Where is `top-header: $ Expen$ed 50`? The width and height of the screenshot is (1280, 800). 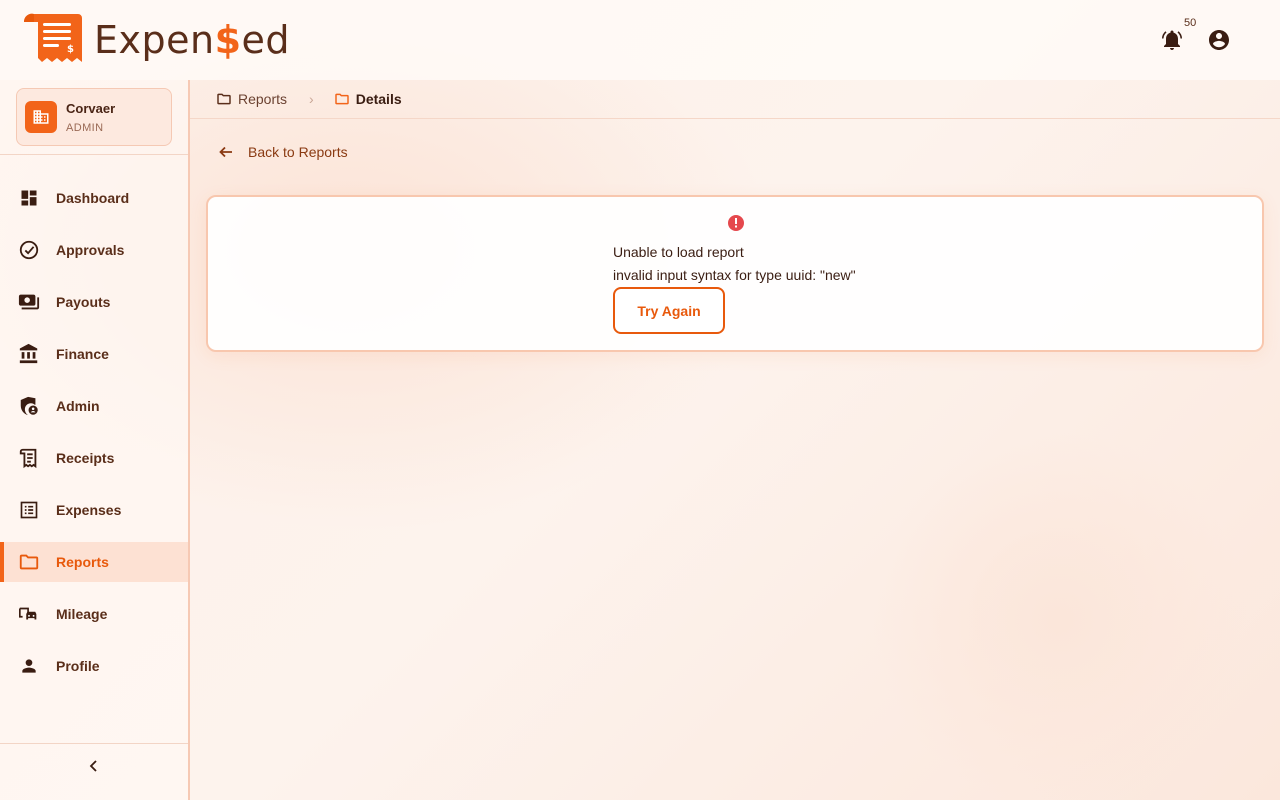 top-header: $ Expen$ed 50 is located at coordinates (640, 40).